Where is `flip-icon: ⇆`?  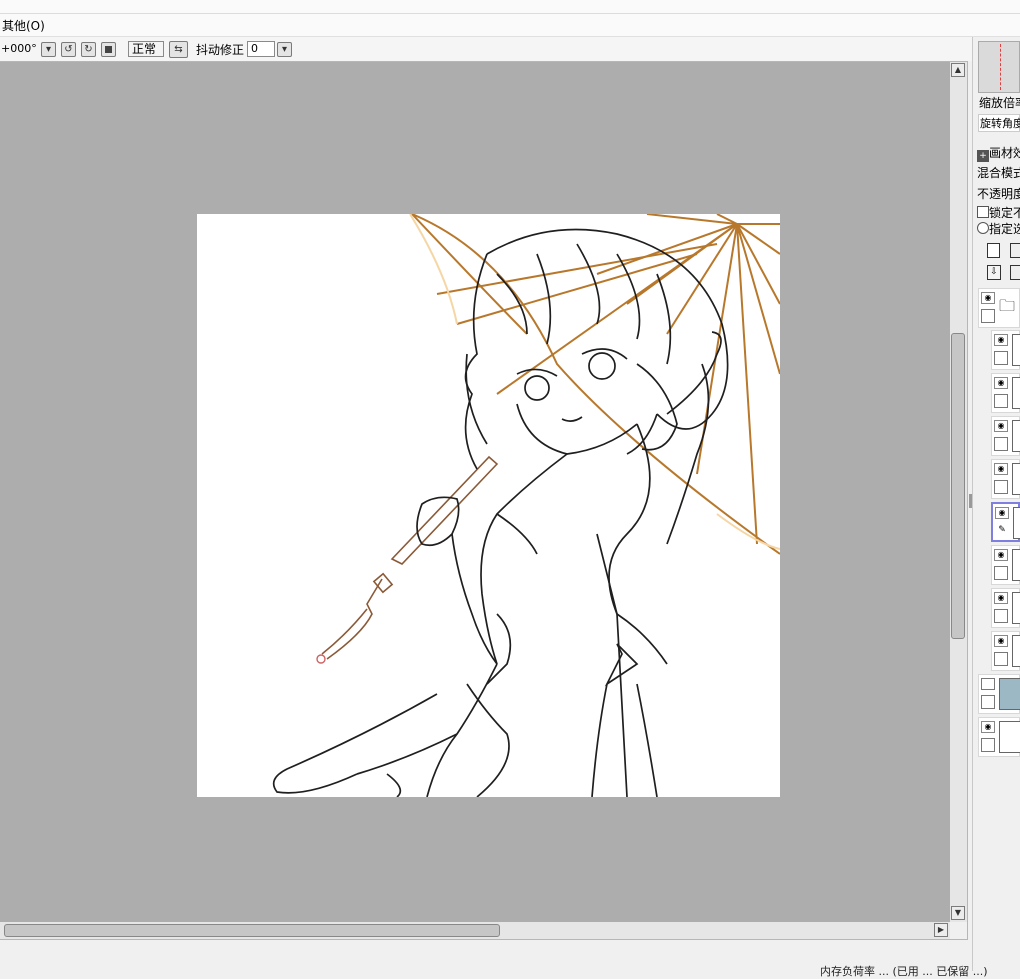
flip-icon: ⇆ is located at coordinates (178, 49).